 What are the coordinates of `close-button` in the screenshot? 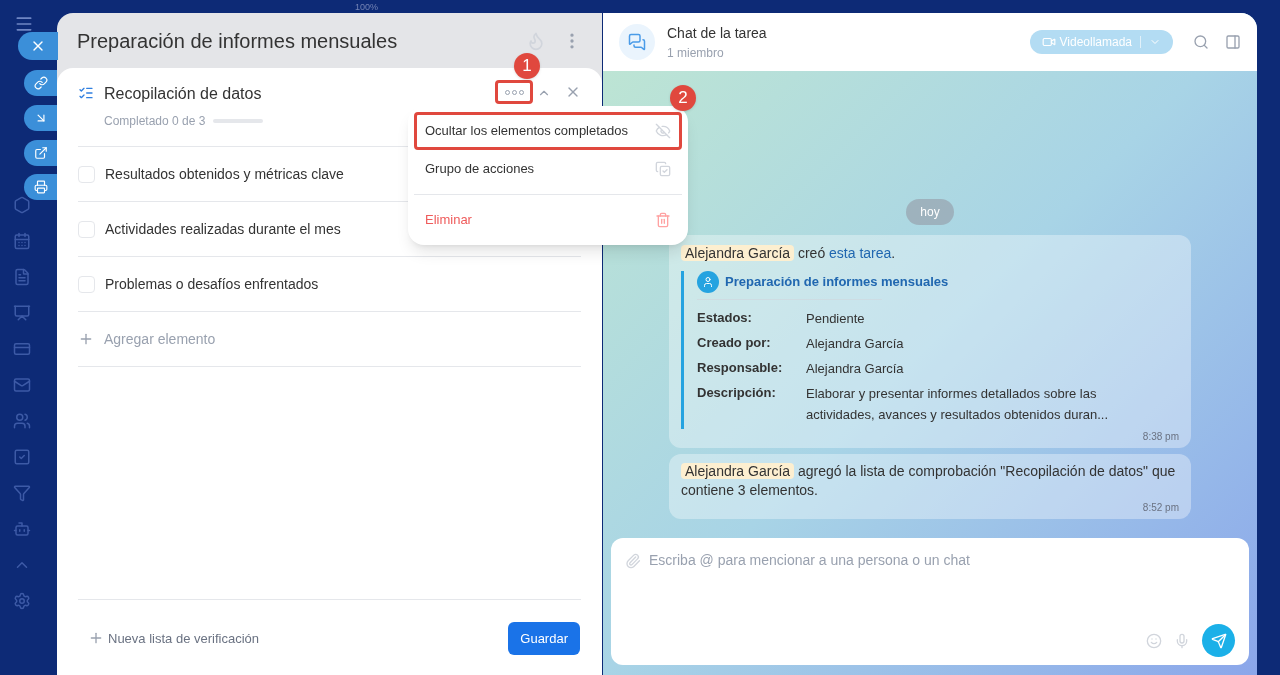 It's located at (38, 46).